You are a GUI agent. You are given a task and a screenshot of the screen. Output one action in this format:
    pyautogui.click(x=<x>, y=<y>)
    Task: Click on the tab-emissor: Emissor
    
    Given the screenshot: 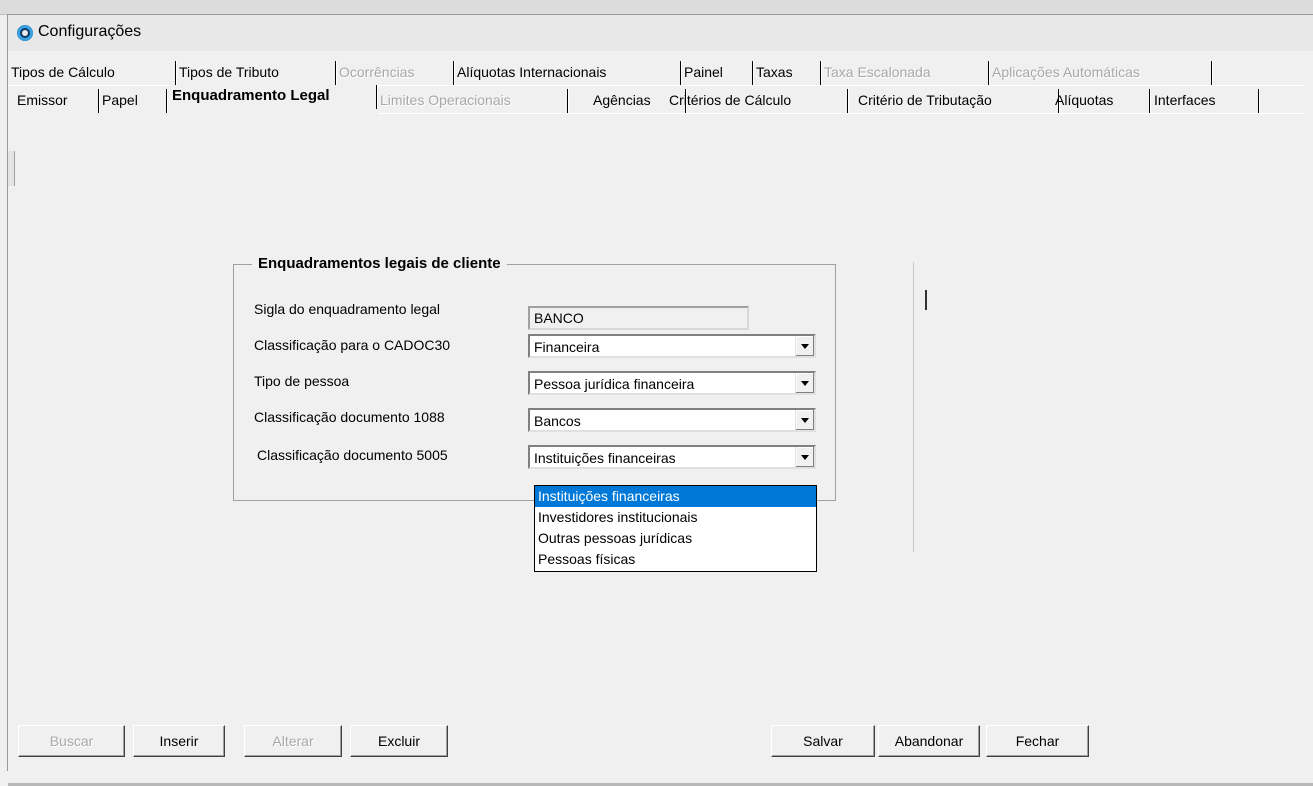 What is the action you would take?
    pyautogui.click(x=57, y=101)
    